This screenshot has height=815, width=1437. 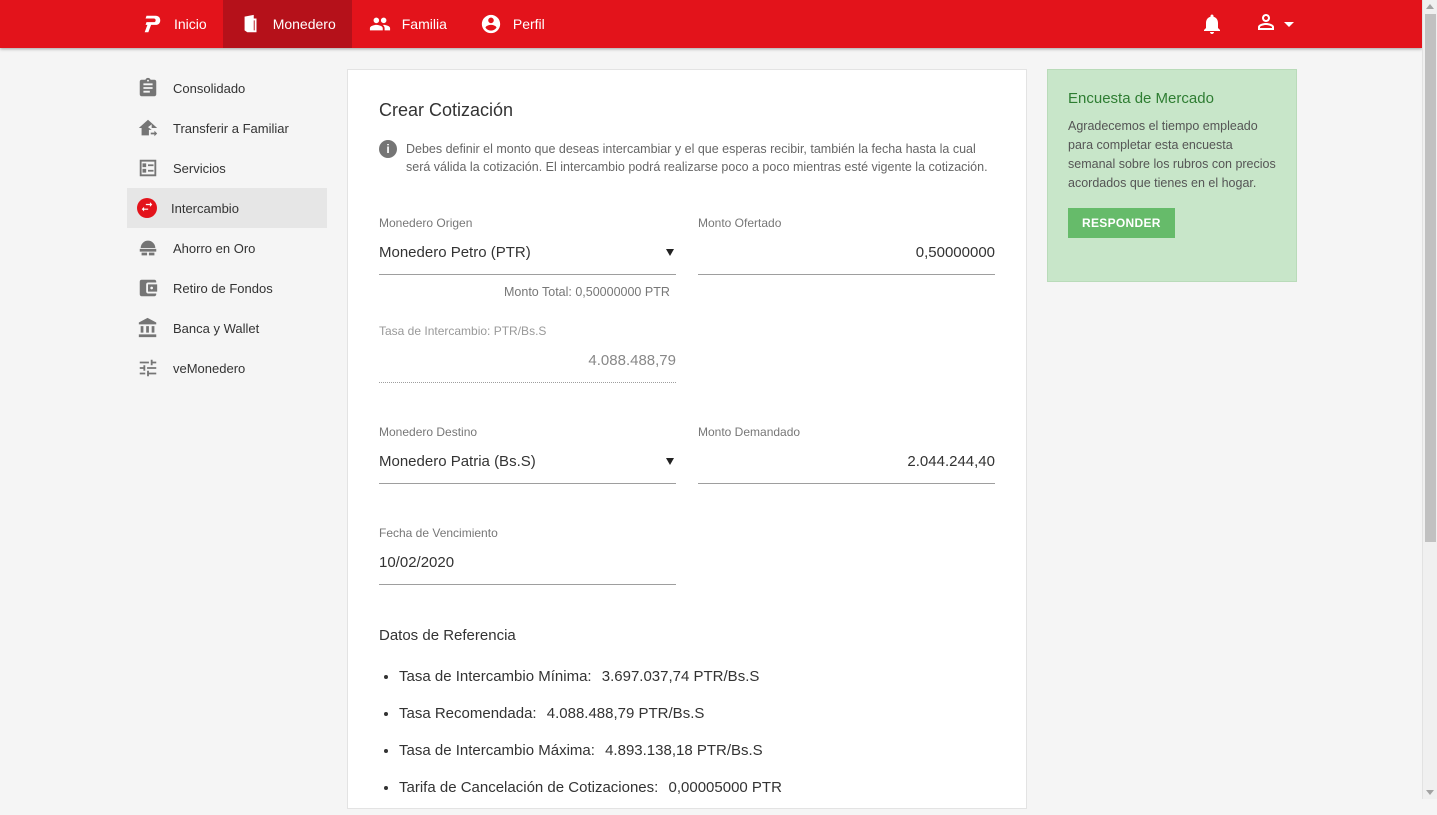 I want to click on user-icon, so click(x=1266, y=24).